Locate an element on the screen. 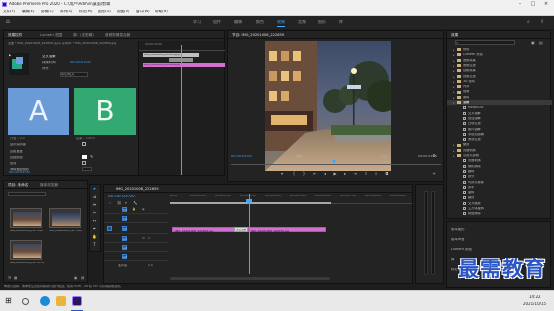 This screenshot has height=311, width=554. effects-tree-row: 棋盘擦除 is located at coordinates (499, 213).